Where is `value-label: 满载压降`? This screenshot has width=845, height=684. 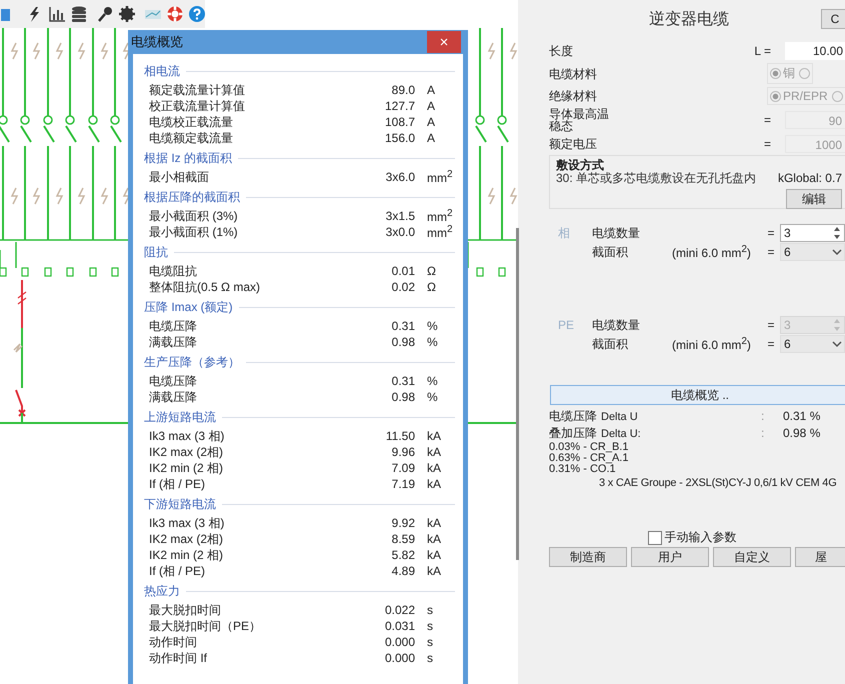
value-label: 满载压降 is located at coordinates (173, 397).